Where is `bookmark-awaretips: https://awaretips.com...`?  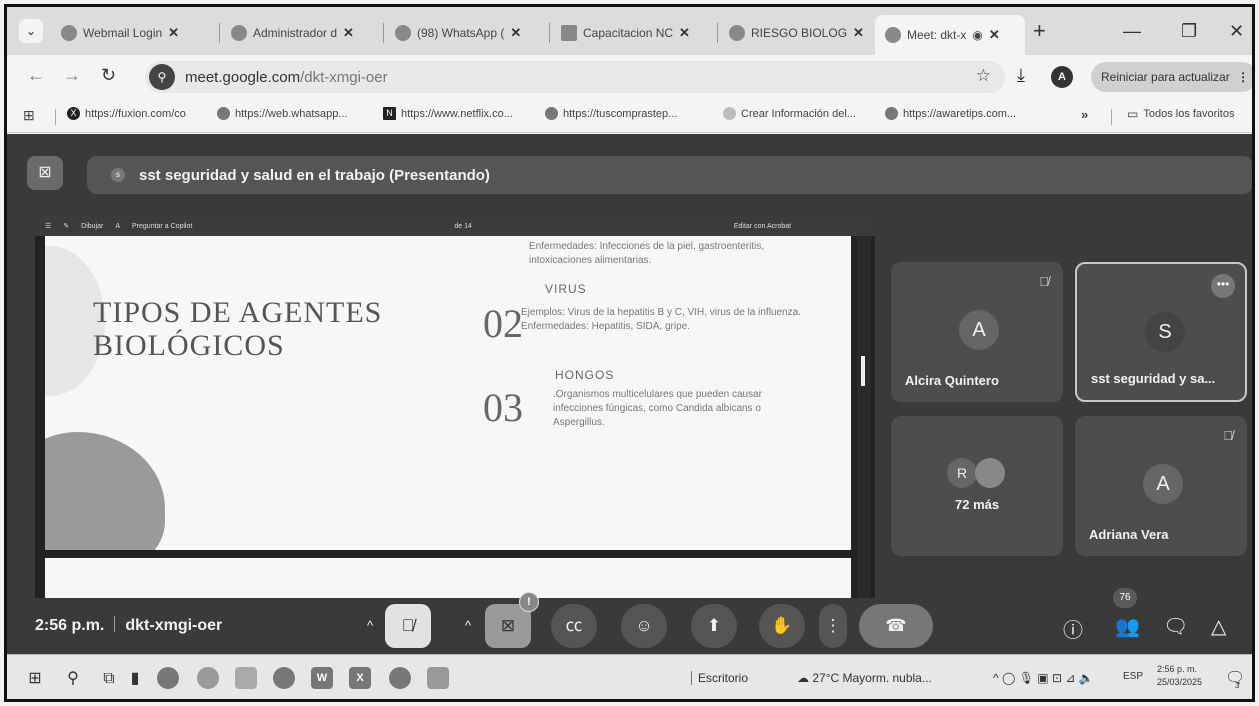 bookmark-awaretips: https://awaretips.com... is located at coordinates (950, 113).